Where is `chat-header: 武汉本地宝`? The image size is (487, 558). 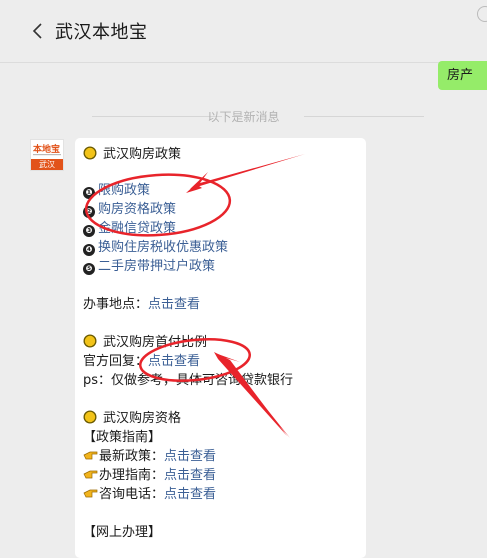
chat-header: 武汉本地宝 is located at coordinates (243, 31).